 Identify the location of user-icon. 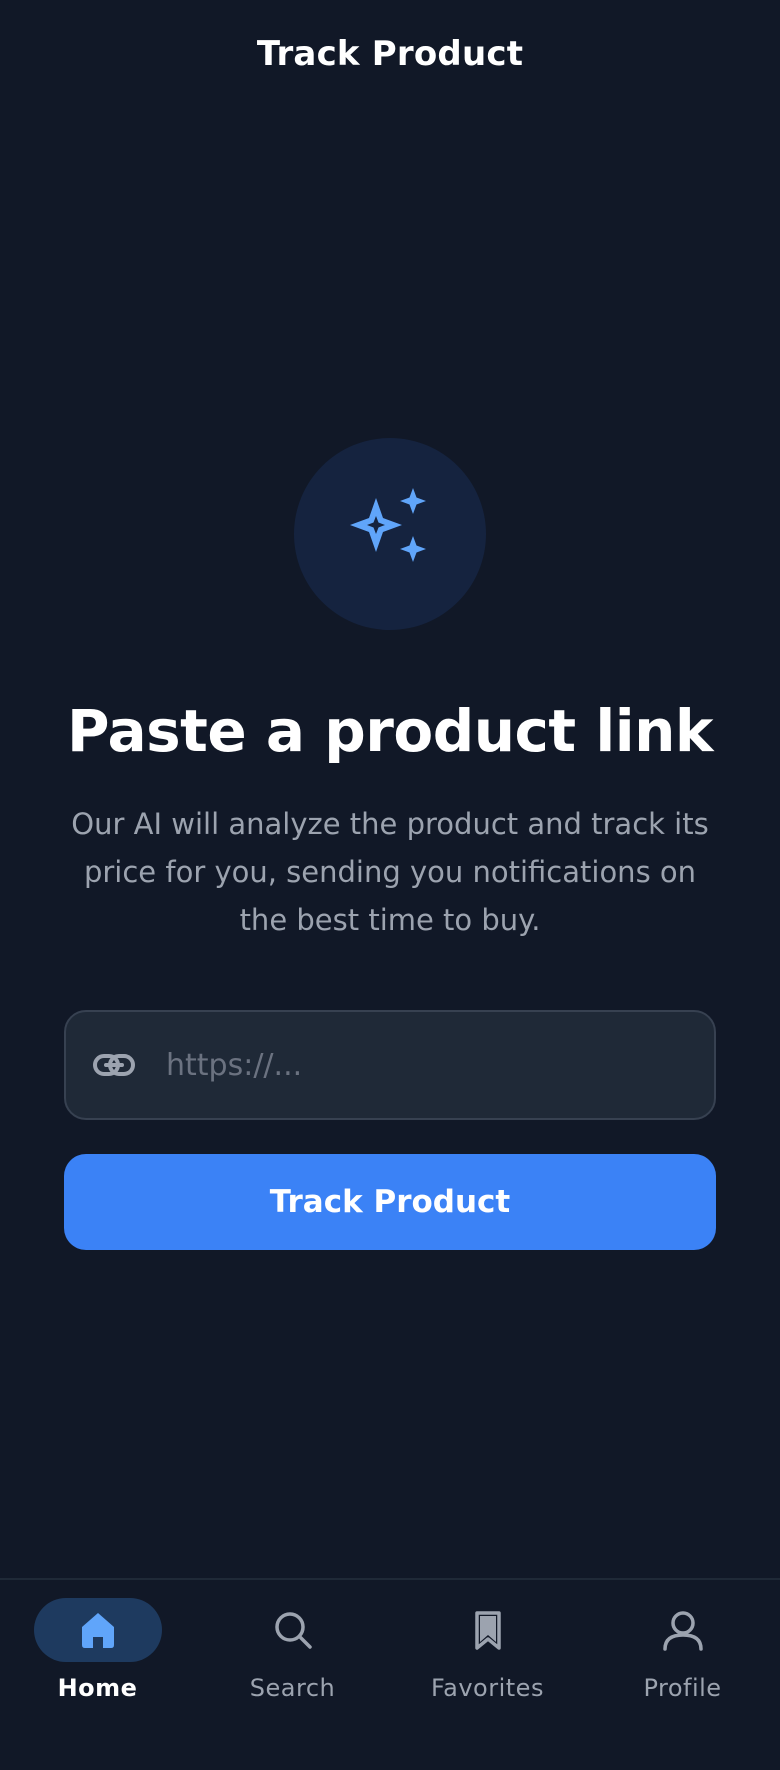
(682, 1631).